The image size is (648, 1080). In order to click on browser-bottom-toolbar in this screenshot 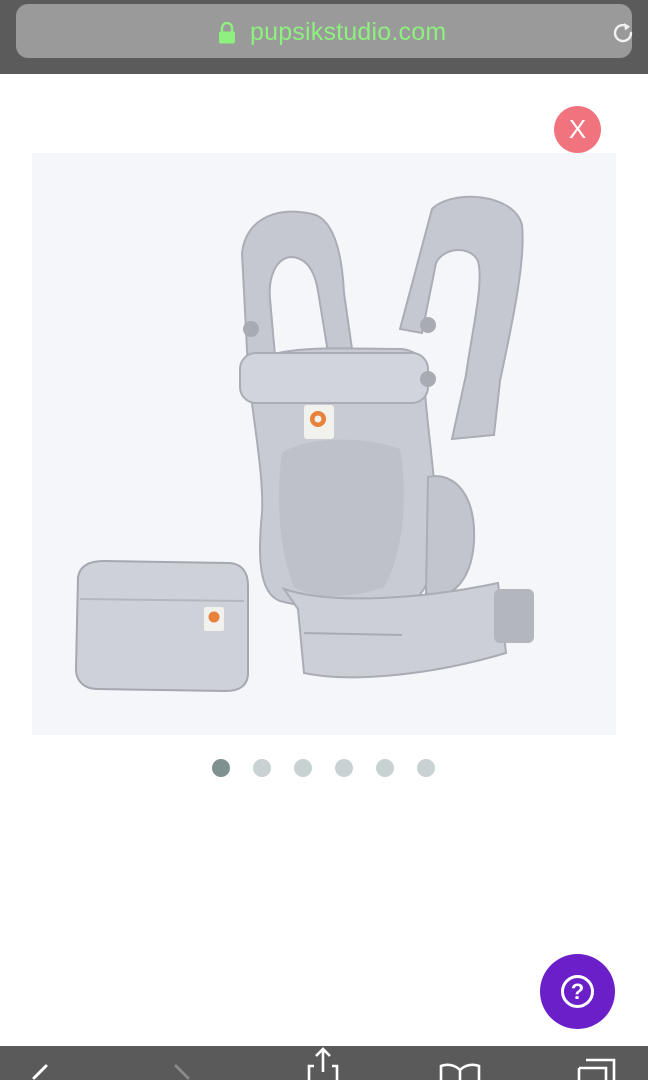, I will do `click(324, 1063)`.